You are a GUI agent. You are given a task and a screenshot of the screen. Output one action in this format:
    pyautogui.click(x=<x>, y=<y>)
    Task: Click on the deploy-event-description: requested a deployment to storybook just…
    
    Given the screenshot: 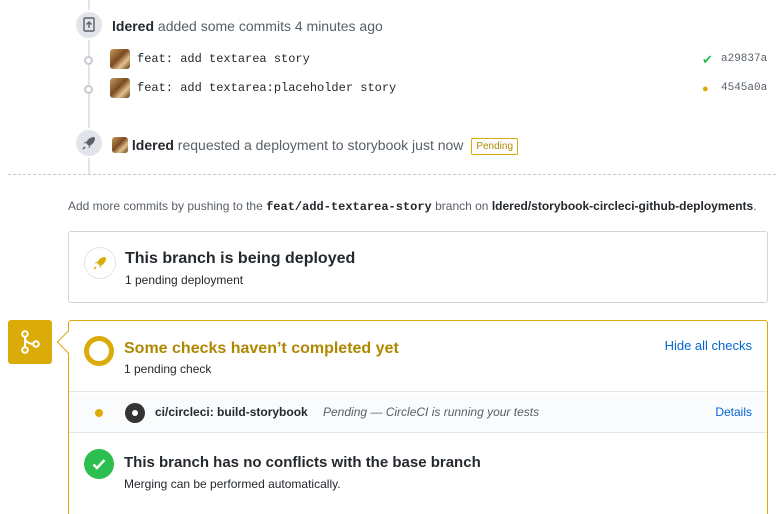 What is the action you would take?
    pyautogui.click(x=320, y=145)
    